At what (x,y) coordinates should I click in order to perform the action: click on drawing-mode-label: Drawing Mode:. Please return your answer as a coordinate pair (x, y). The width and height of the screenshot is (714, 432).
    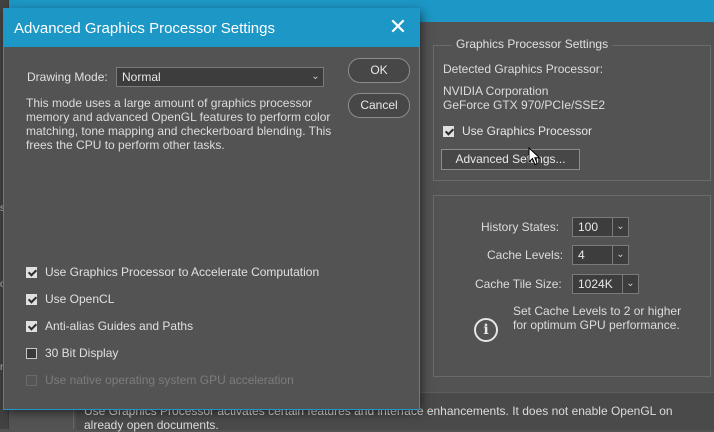
    Looking at the image, I should click on (67, 77).